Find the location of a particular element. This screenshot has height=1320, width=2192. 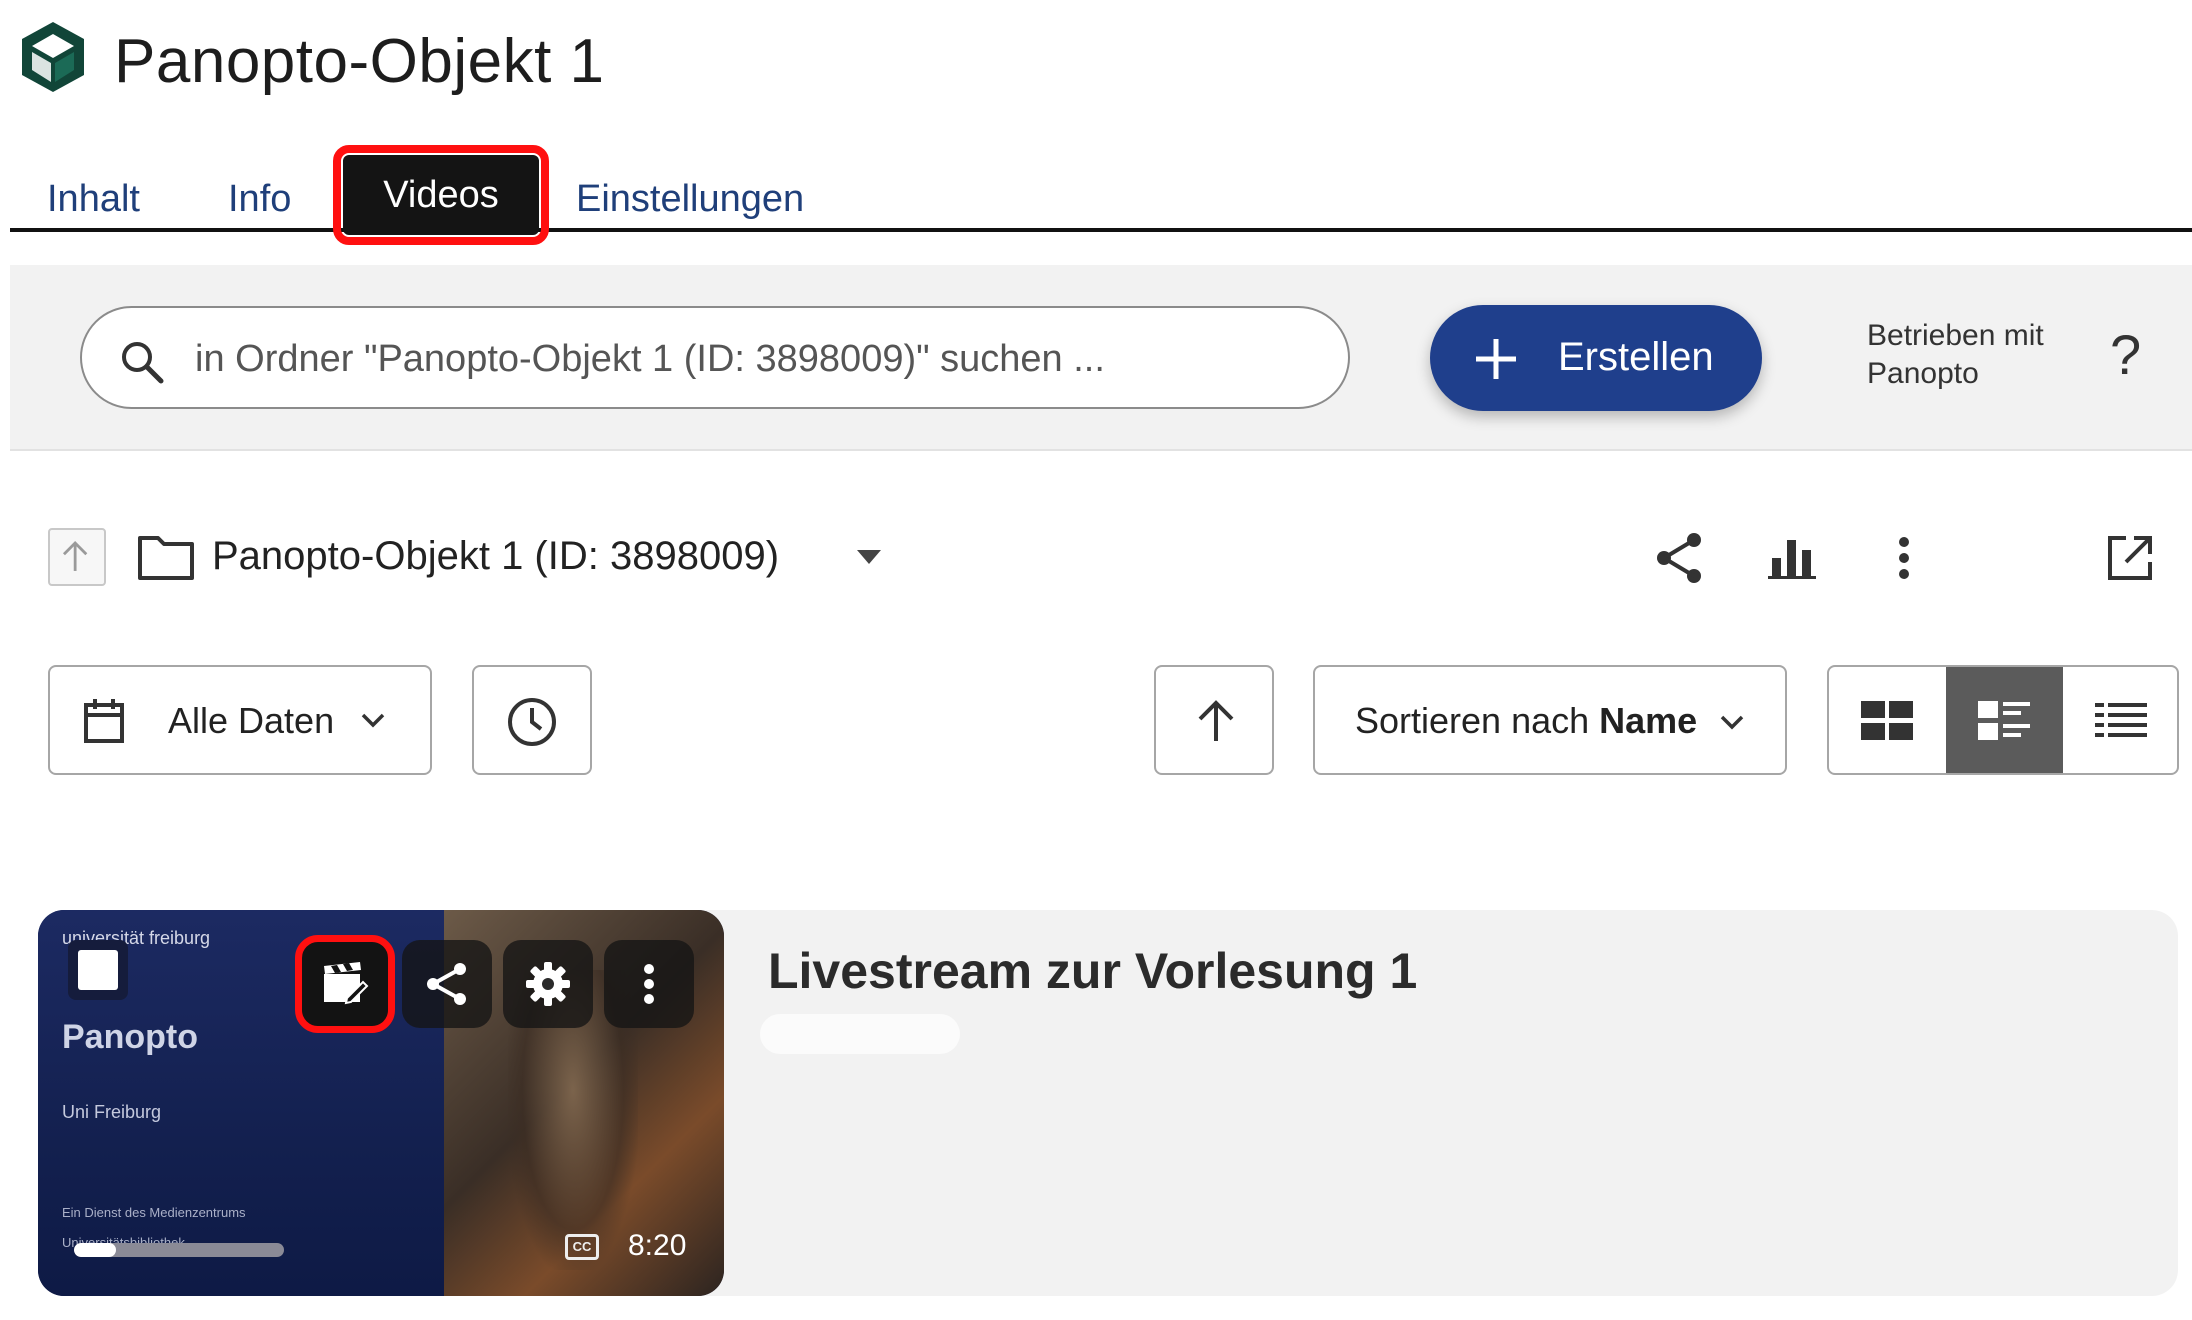

folder-bar: Panopto-Objekt 1 (ID: 3898009) is located at coordinates (1096, 555).